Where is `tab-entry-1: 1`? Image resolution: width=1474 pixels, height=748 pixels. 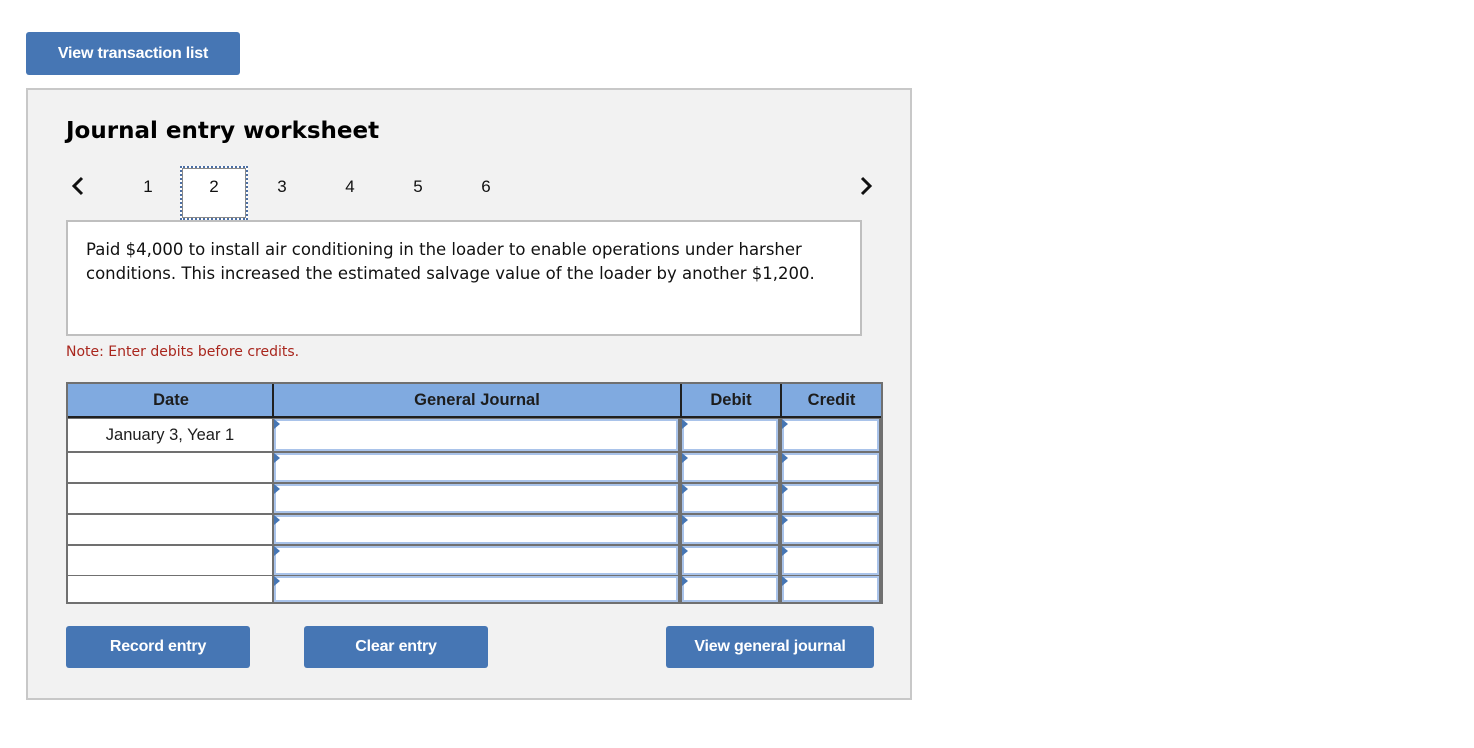 tab-entry-1: 1 is located at coordinates (148, 193).